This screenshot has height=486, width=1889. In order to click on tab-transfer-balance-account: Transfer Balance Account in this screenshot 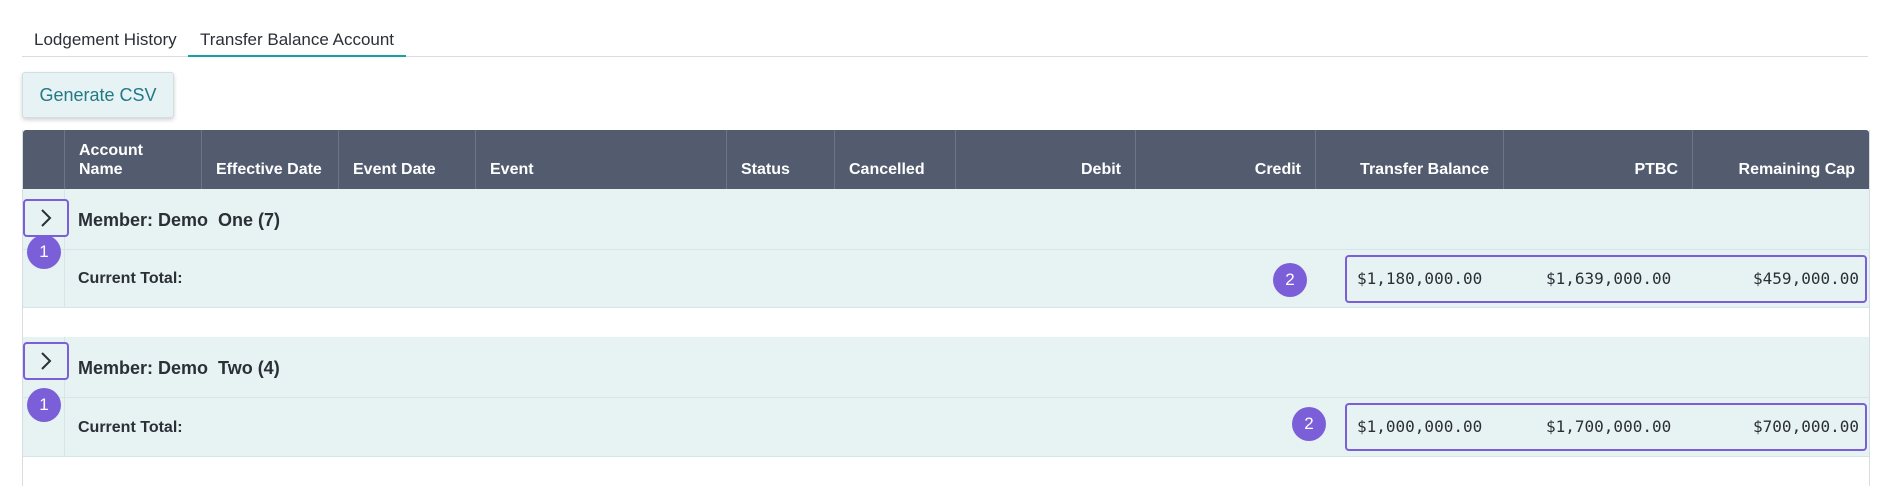, I will do `click(297, 39)`.